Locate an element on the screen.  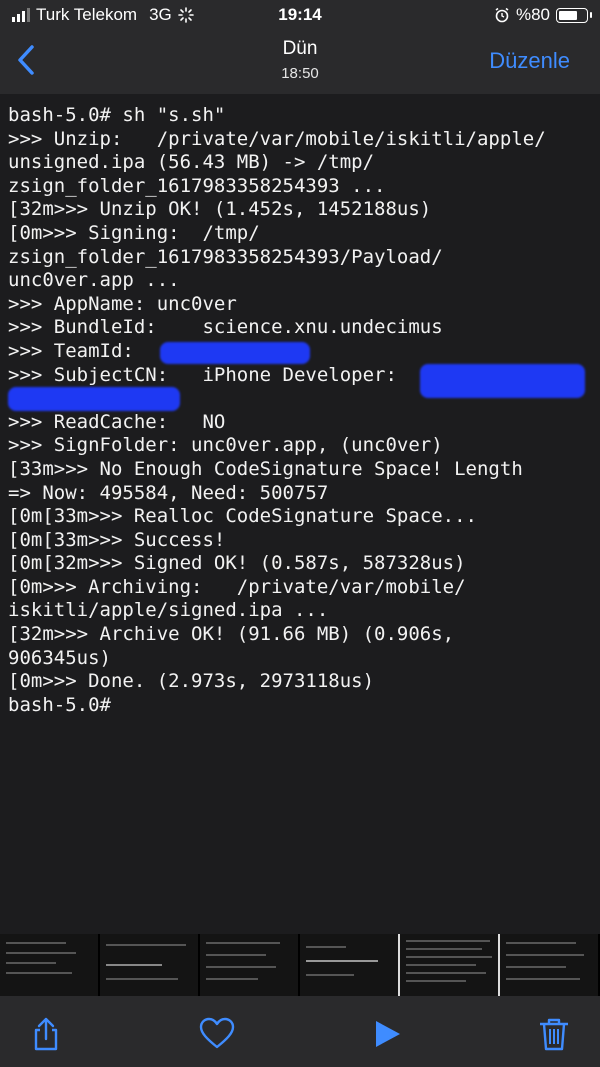
play-icon is located at coordinates (388, 1034).